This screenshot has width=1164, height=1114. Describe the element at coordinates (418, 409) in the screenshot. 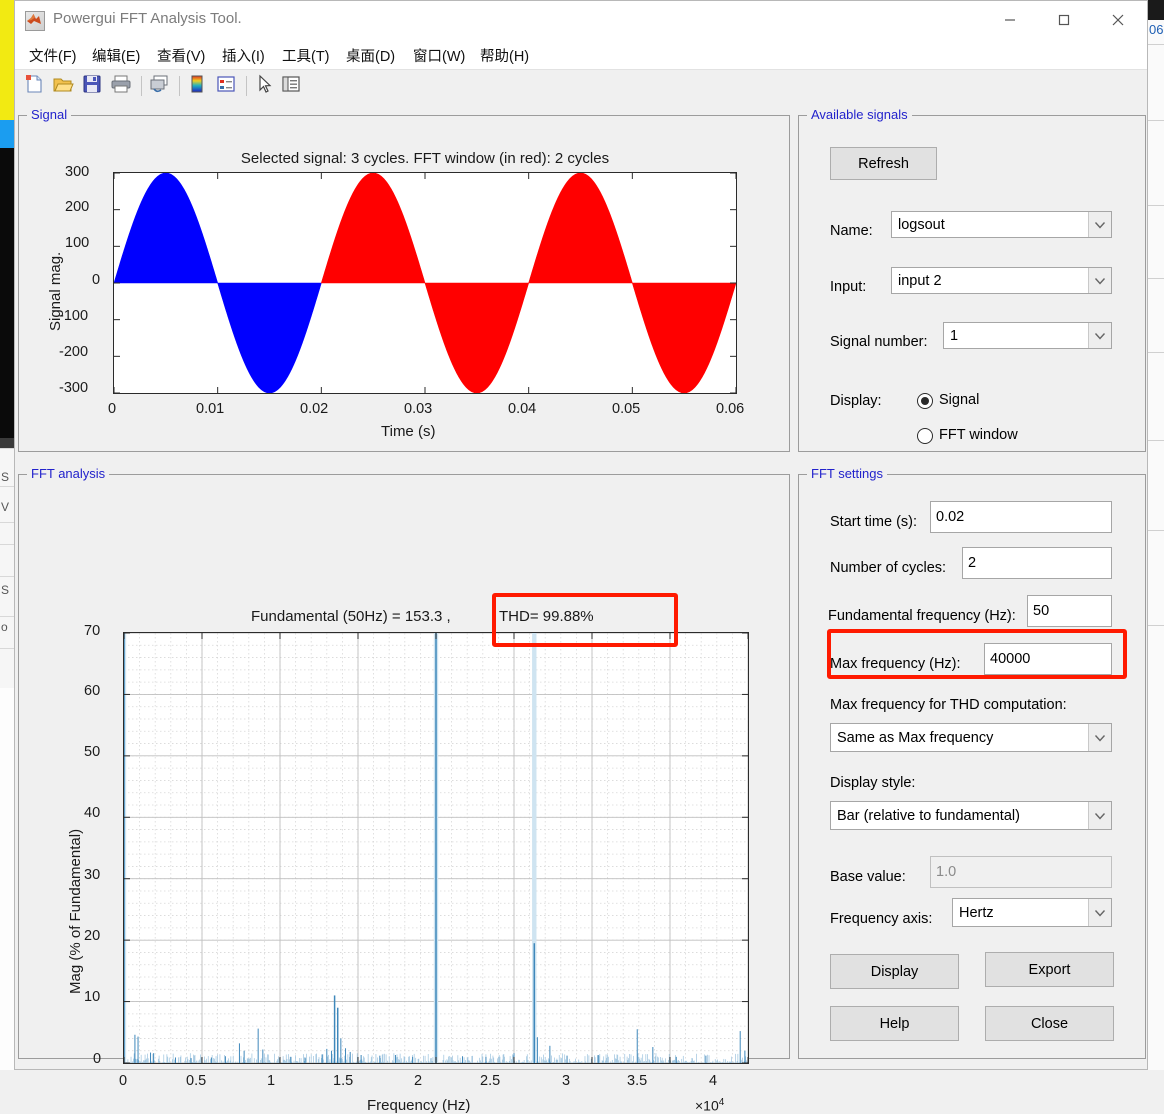

I see `signal-xtick-003: 0.03` at that location.